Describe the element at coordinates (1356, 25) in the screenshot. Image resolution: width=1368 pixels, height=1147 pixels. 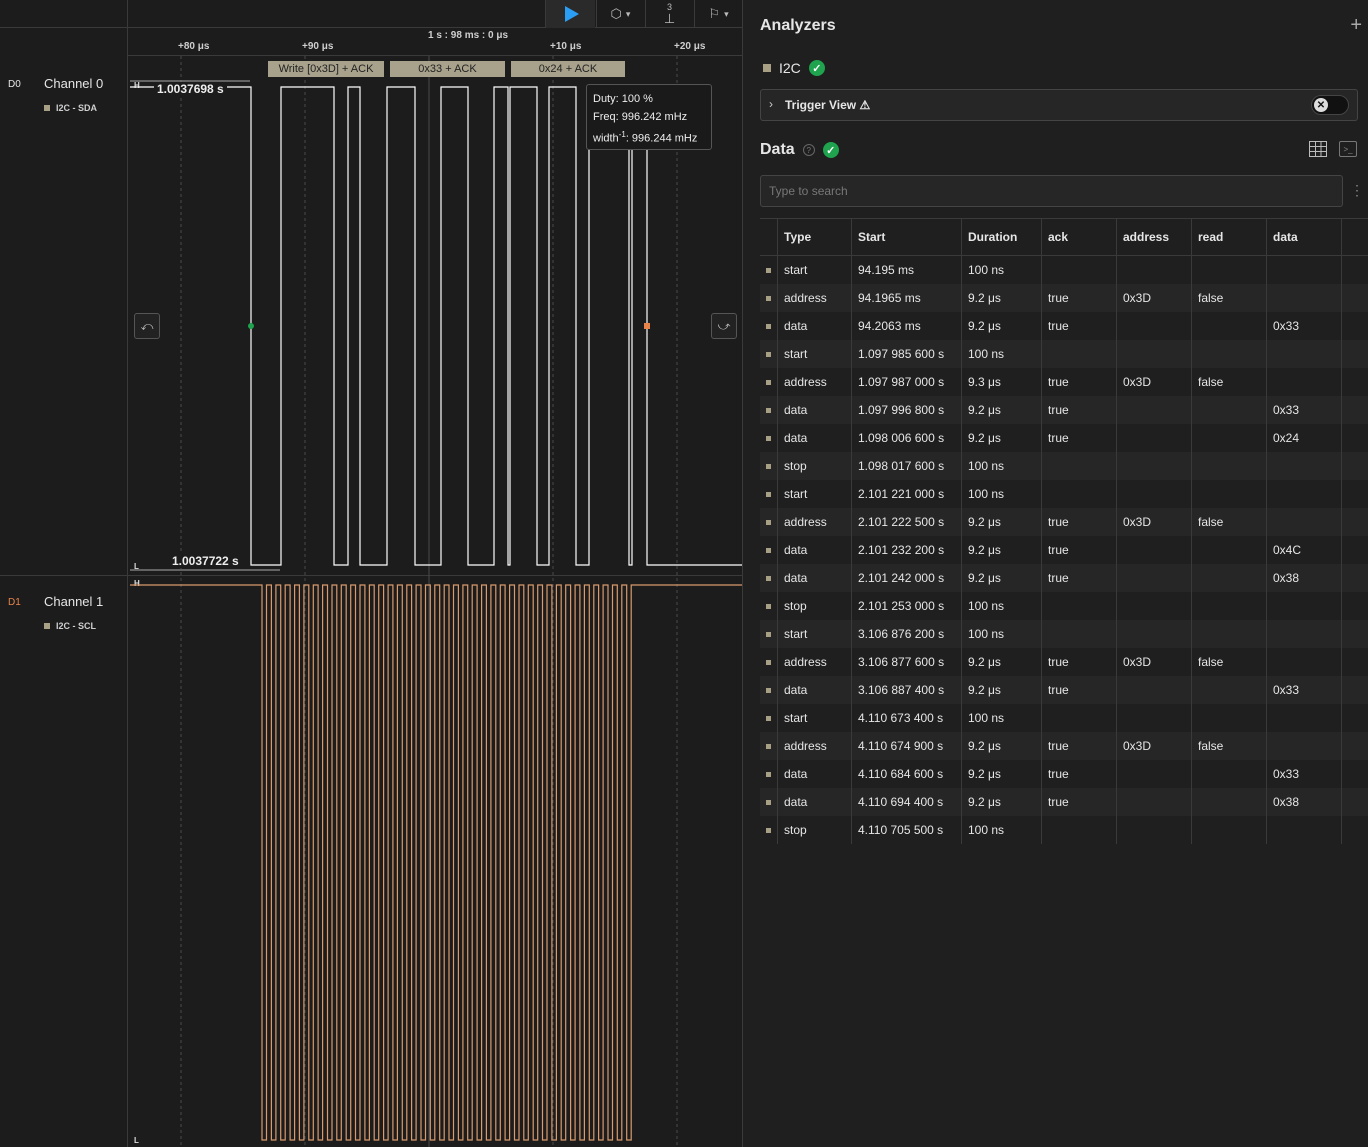
I see `add-analyzer-button: +` at that location.